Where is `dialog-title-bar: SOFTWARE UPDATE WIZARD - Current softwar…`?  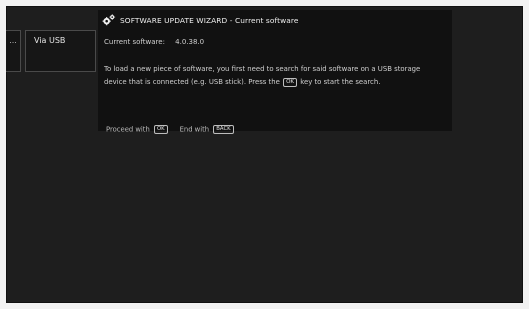 dialog-title-bar: SOFTWARE UPDATE WIZARD - Current softwar… is located at coordinates (275, 20).